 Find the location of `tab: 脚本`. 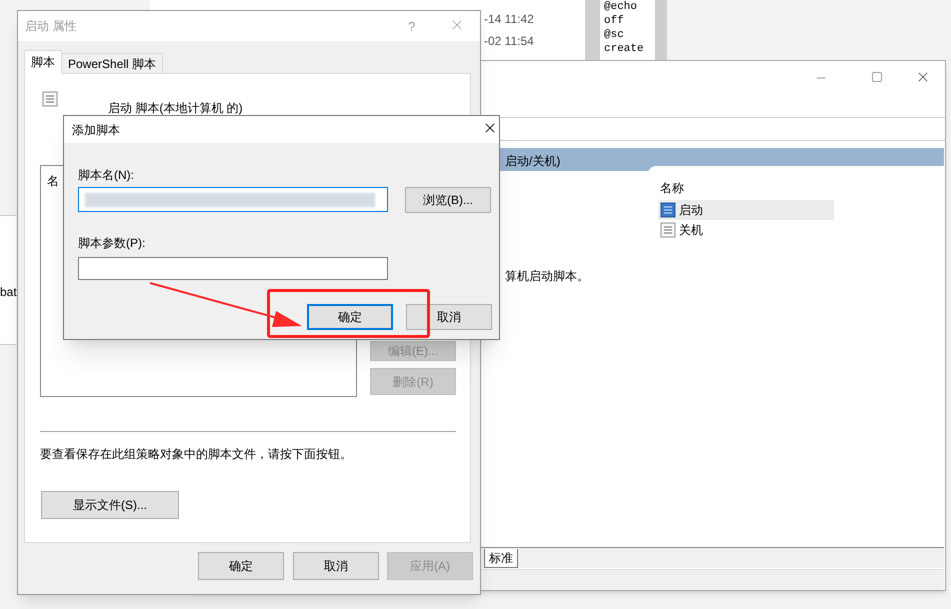

tab: 脚本 is located at coordinates (43, 62).